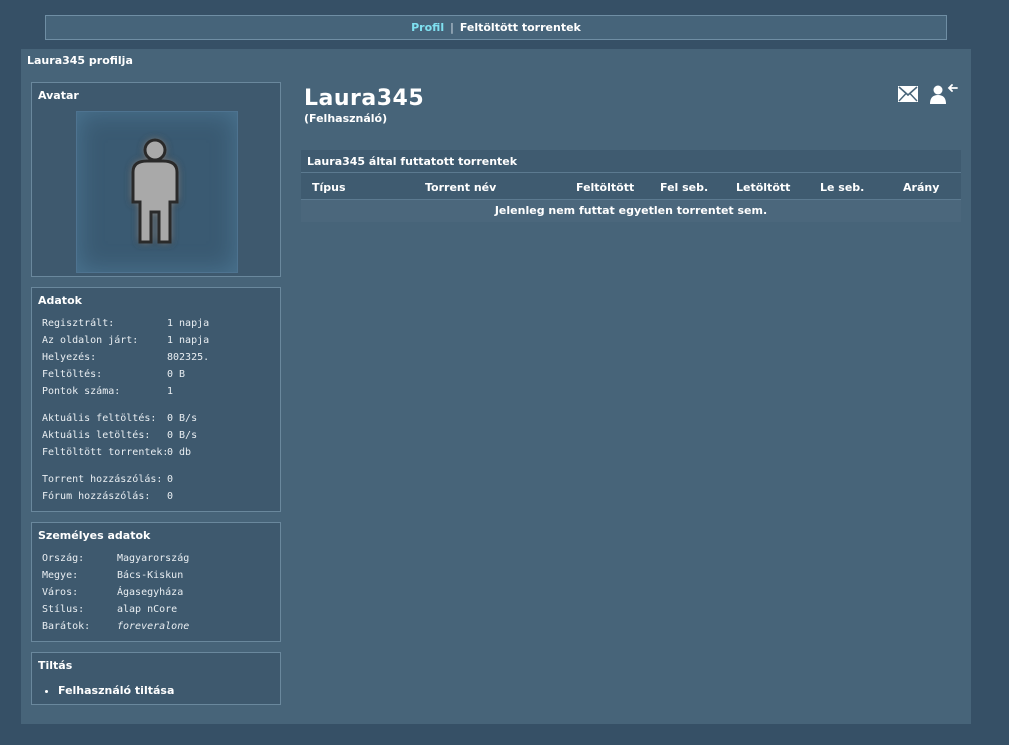 The image size is (1009, 745). I want to click on personal-label: Ország:, so click(63, 558).